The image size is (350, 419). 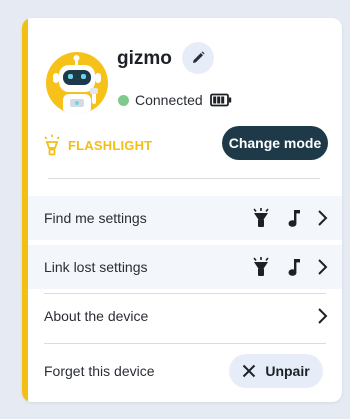 I want to click on menu-item-label: Forget this device, so click(x=99, y=371).